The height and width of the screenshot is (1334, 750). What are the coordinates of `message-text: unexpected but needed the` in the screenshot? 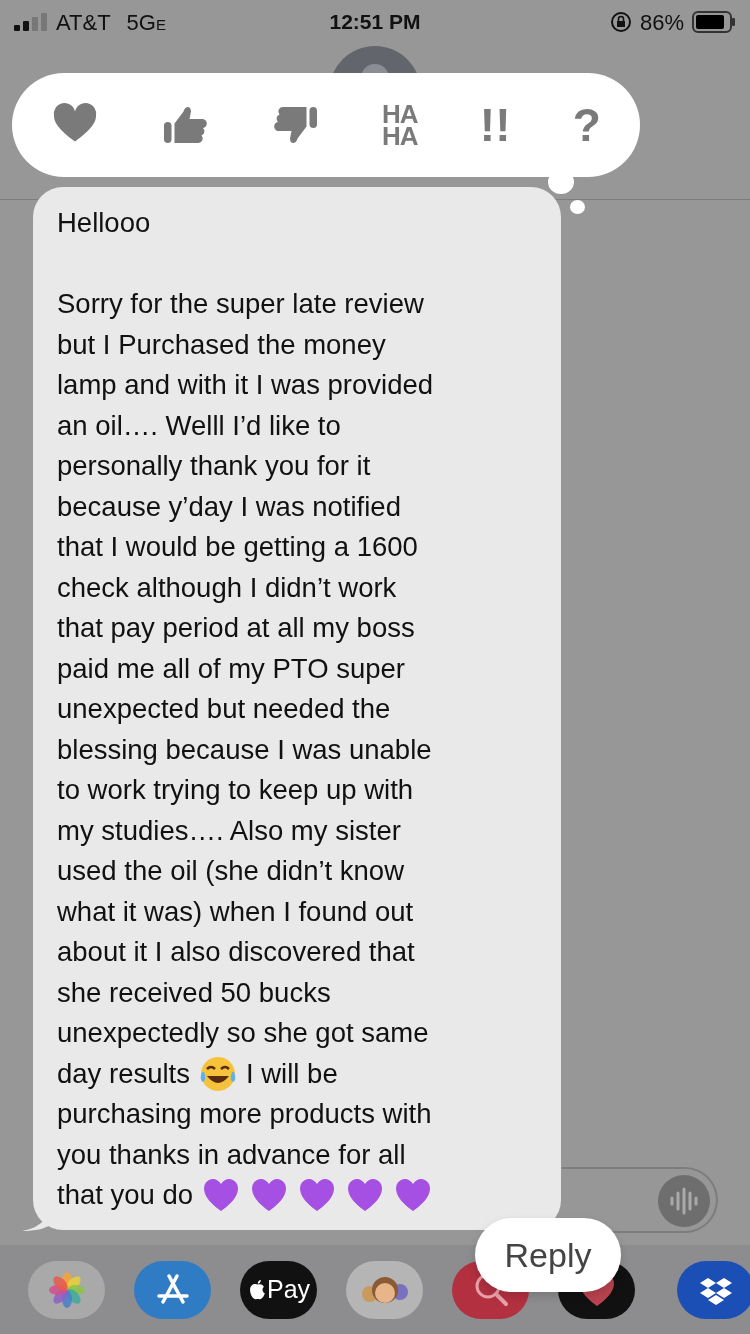 It's located at (224, 709).